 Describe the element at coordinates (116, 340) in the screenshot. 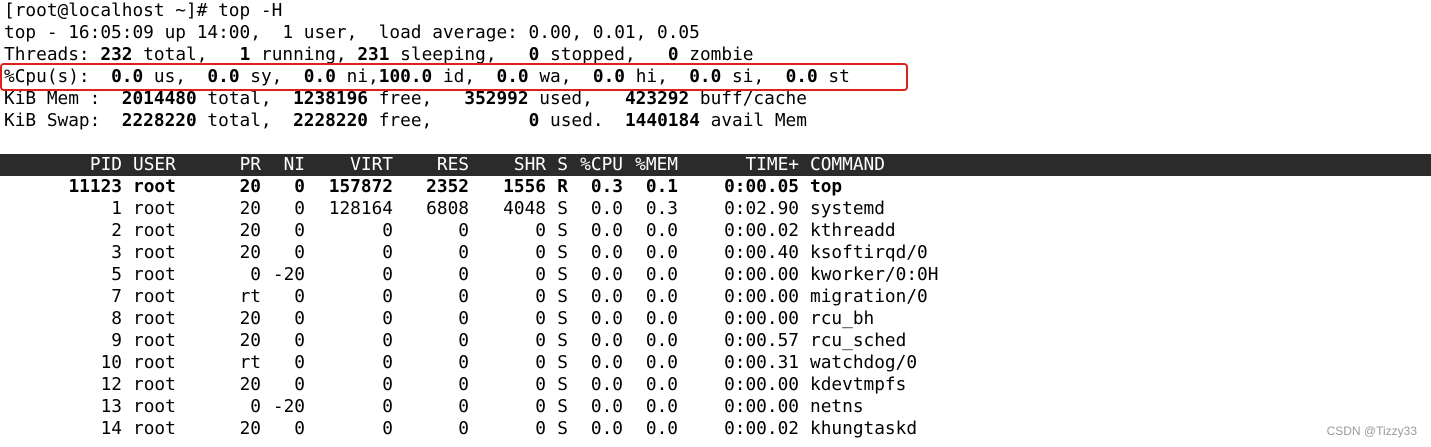

I see `cell-pid: 9` at that location.